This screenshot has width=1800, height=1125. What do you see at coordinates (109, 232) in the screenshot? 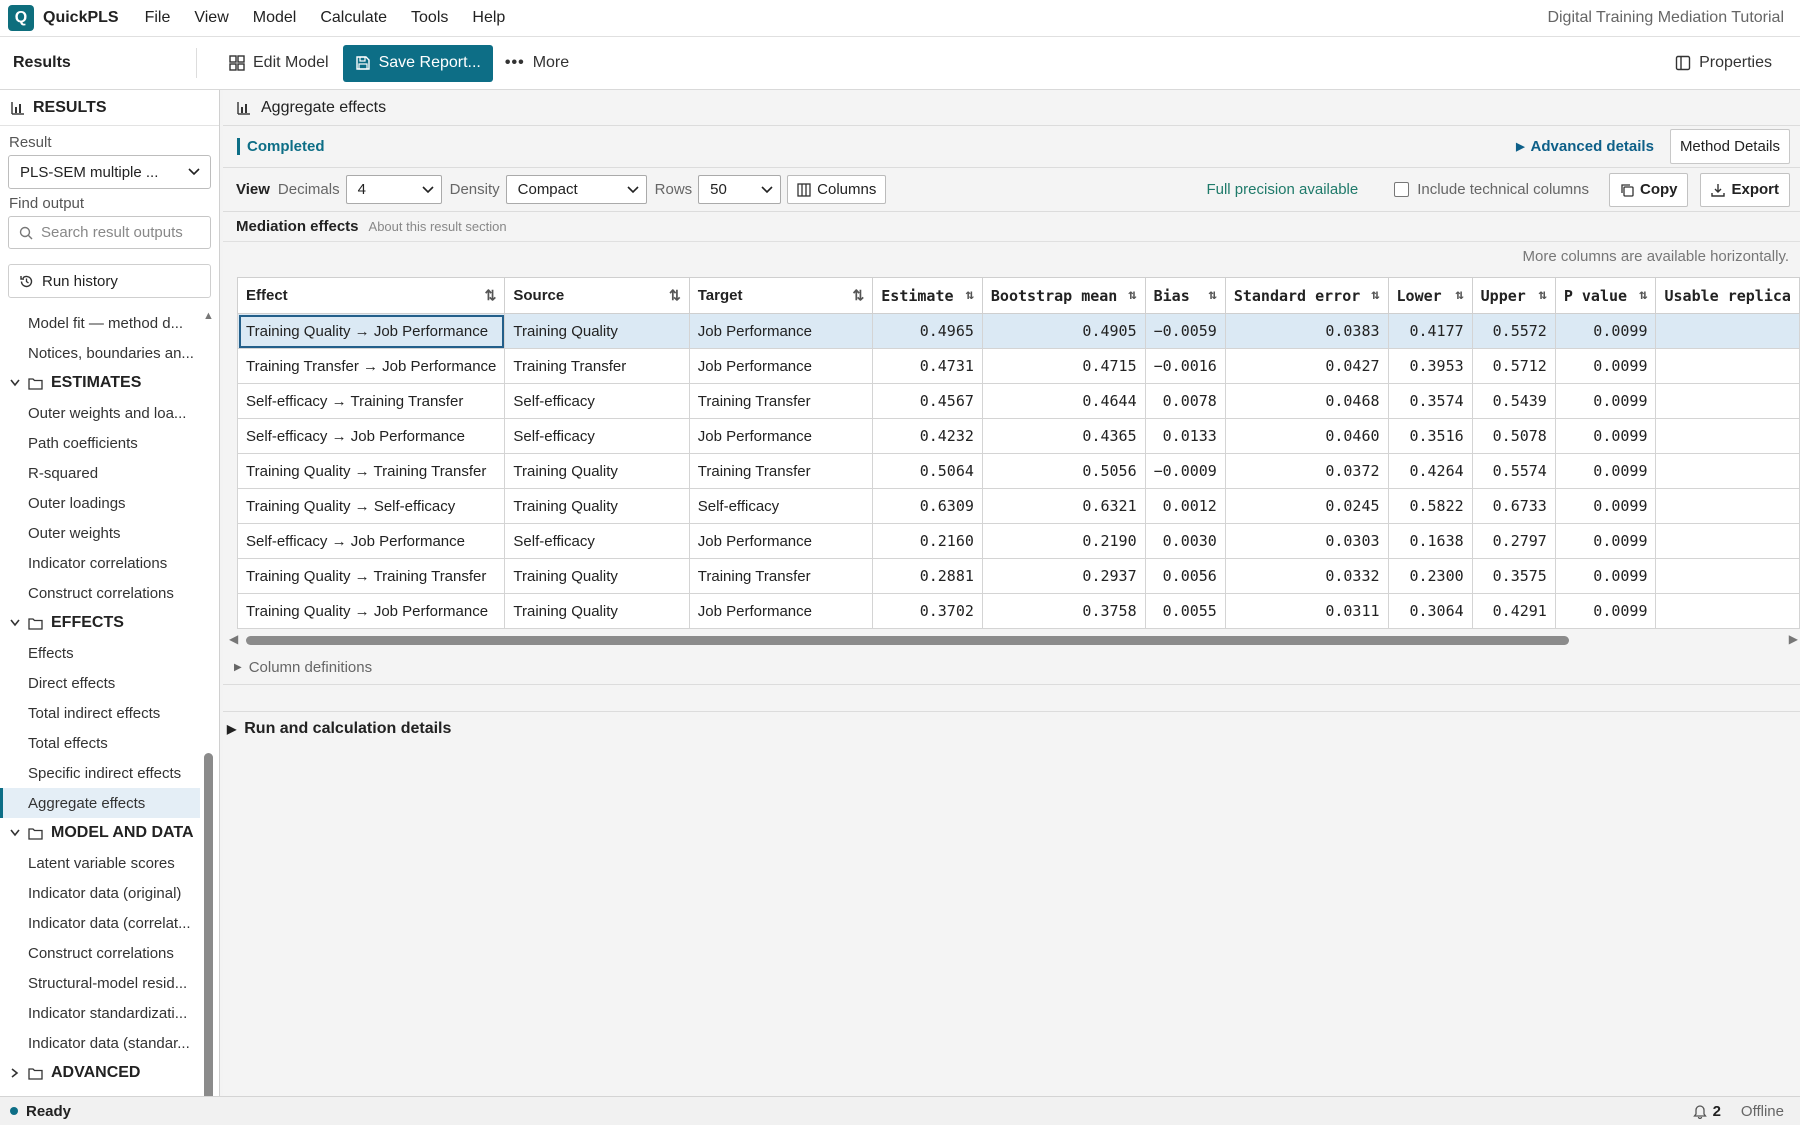
I see `search-result-outputs-input: Search result outputs` at bounding box center [109, 232].